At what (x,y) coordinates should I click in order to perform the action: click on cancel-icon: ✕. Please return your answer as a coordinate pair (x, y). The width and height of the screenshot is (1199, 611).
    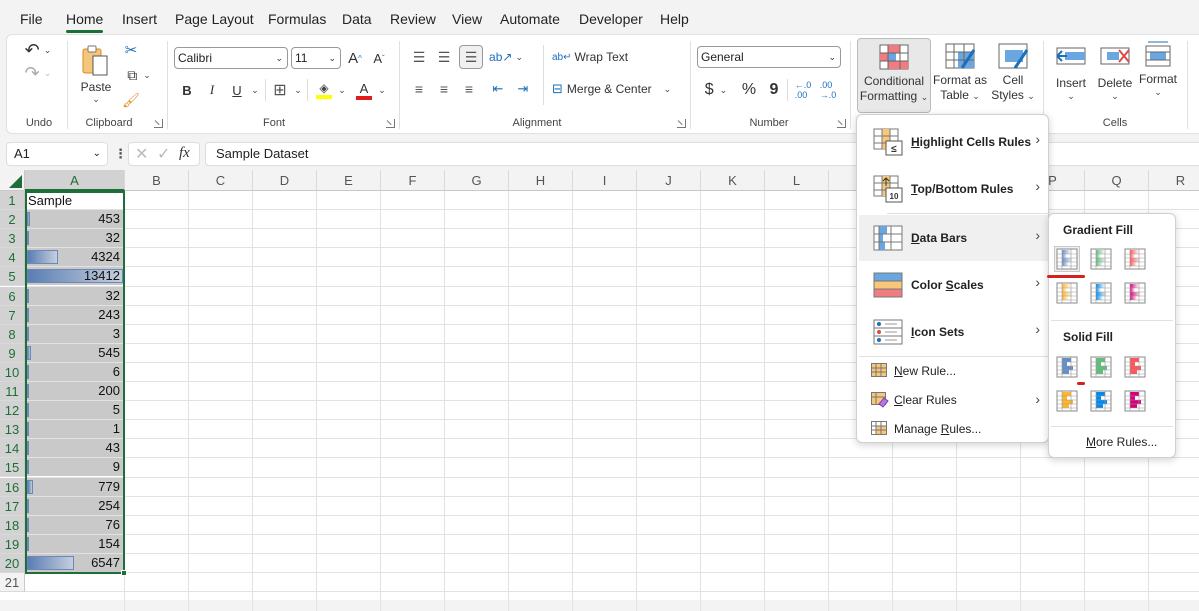
    Looking at the image, I should click on (141, 154).